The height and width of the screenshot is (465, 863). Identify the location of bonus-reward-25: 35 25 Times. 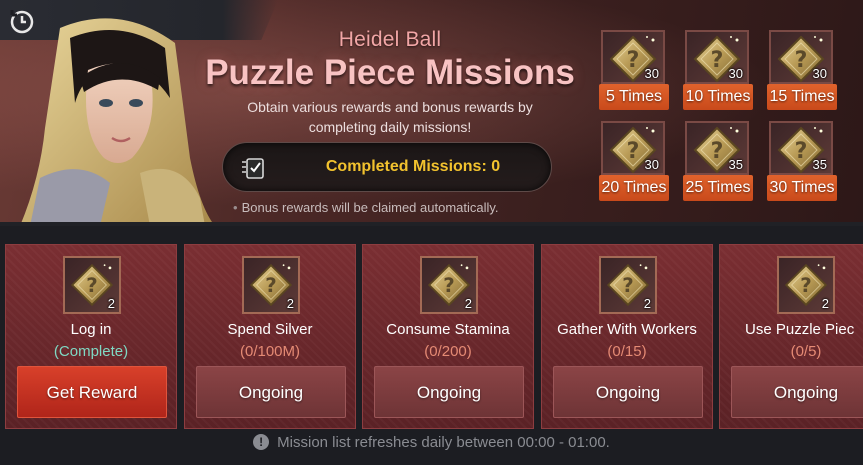
(718, 162).